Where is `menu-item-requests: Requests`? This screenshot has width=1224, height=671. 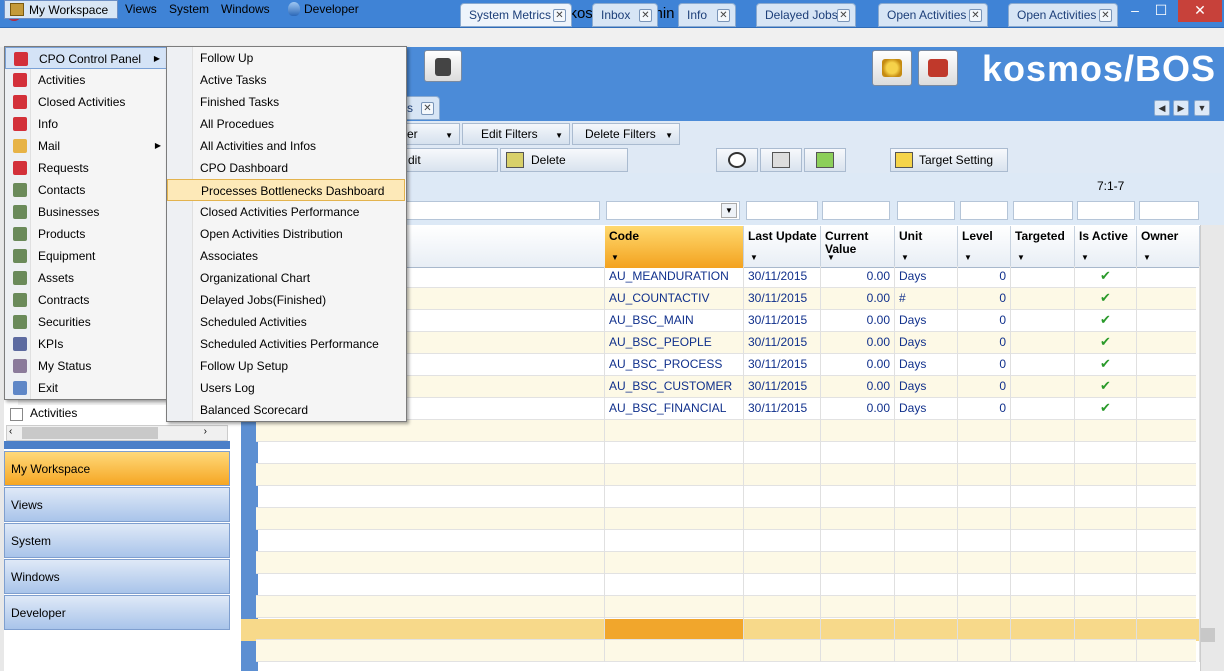
menu-item-requests: Requests is located at coordinates (86, 168).